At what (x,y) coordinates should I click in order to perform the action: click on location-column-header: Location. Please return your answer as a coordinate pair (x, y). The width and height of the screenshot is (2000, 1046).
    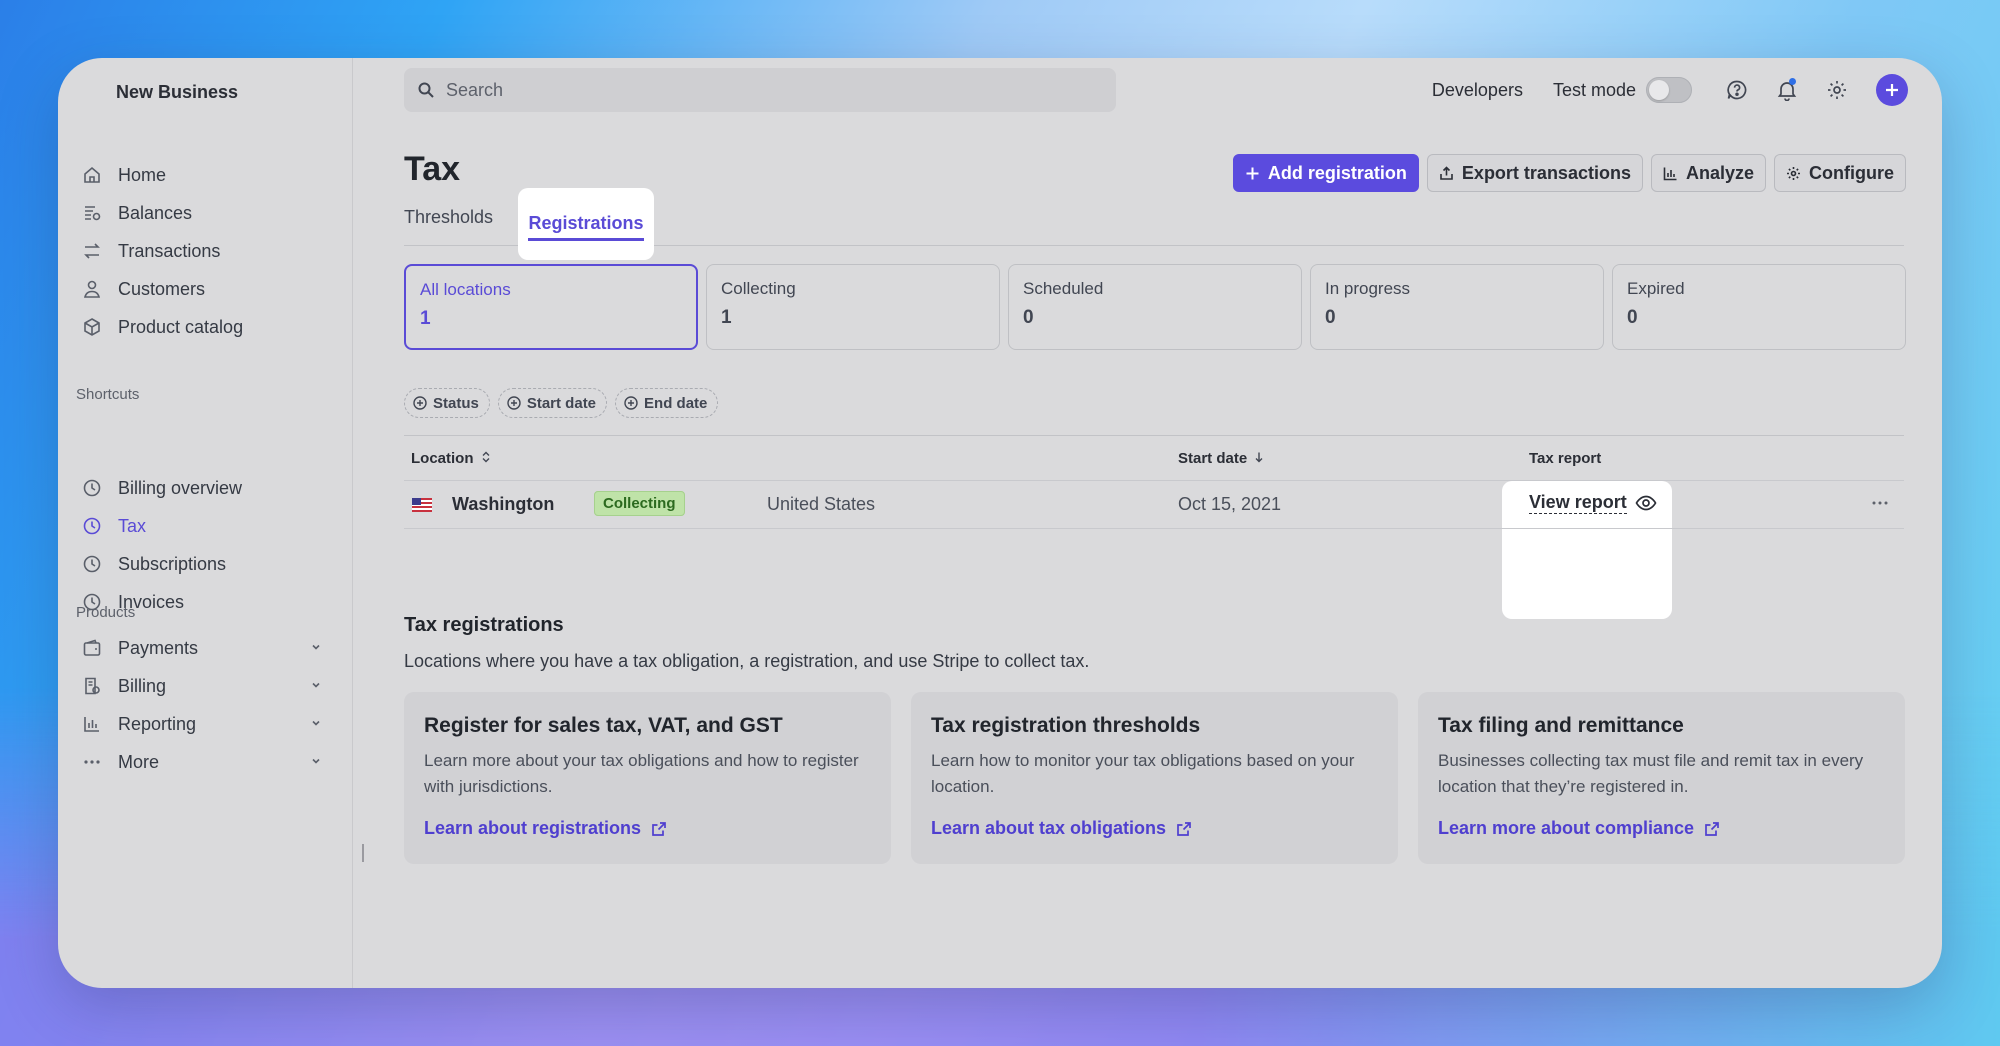
    Looking at the image, I should click on (451, 458).